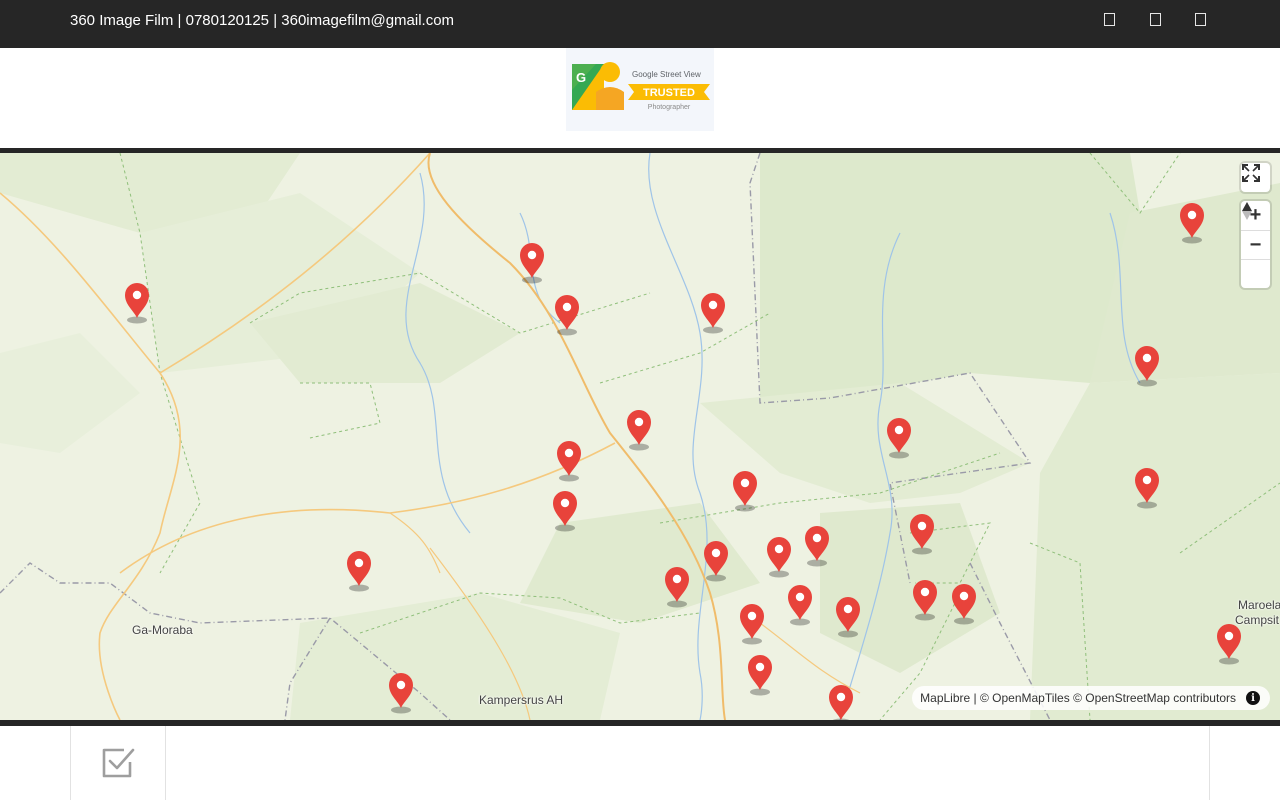 This screenshot has height=800, width=1280. Describe the element at coordinates (162, 630) in the screenshot. I see `place-label-ga-moraba: Ga-Moraba` at that location.